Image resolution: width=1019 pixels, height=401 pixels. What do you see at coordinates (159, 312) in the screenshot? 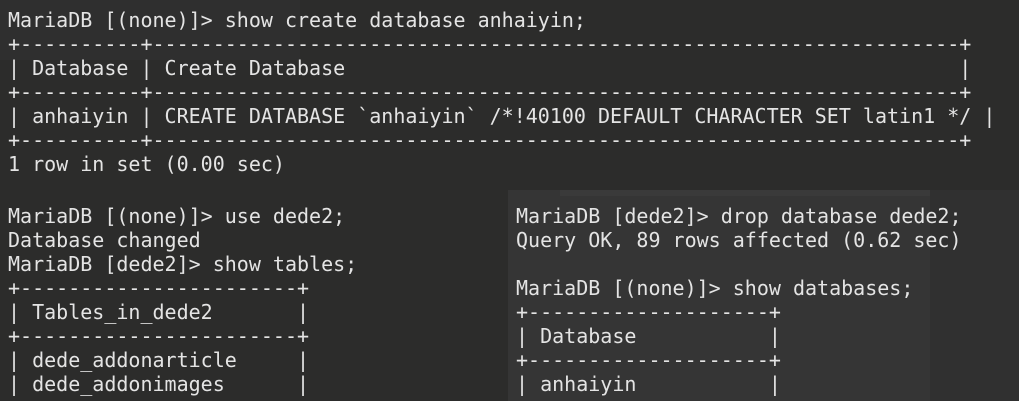
I see `table-header-row: | Tables_in_dede2 |` at bounding box center [159, 312].